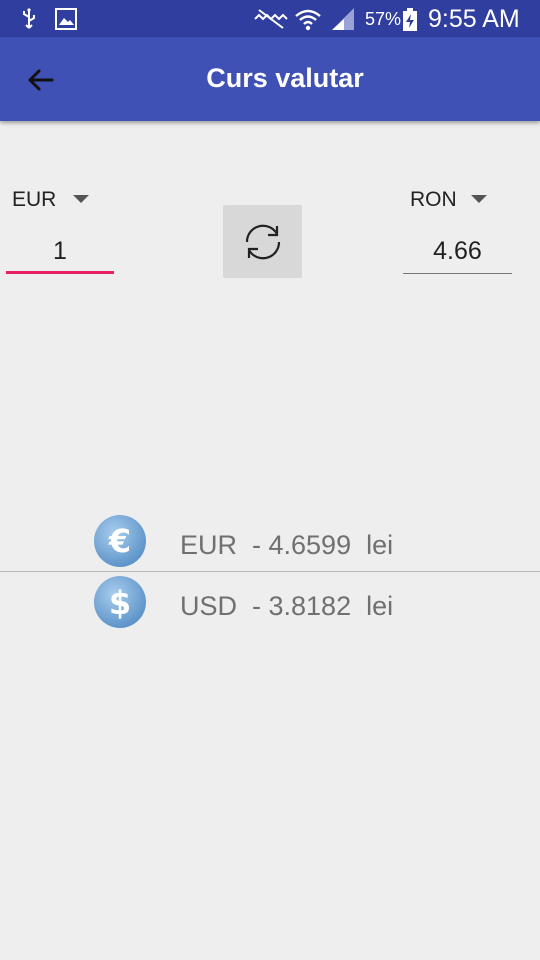 The image size is (540, 960). I want to click on euro-coin-icon: €, so click(120, 541).